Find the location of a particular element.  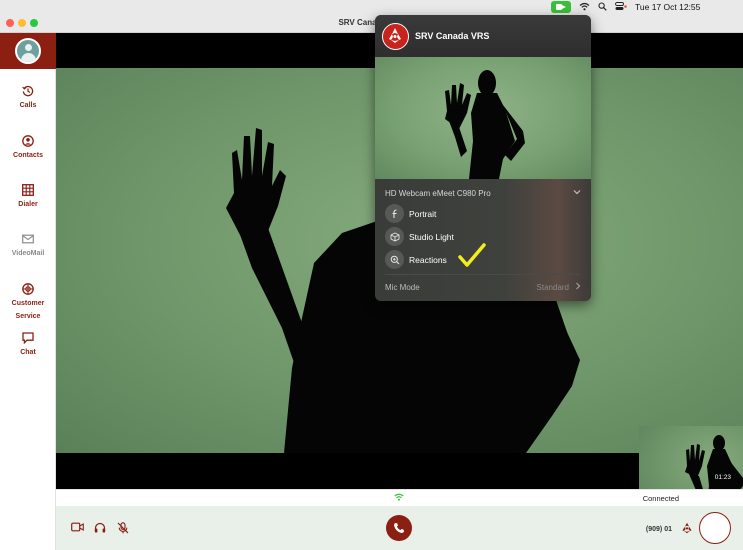

mail-icon is located at coordinates (28, 239).